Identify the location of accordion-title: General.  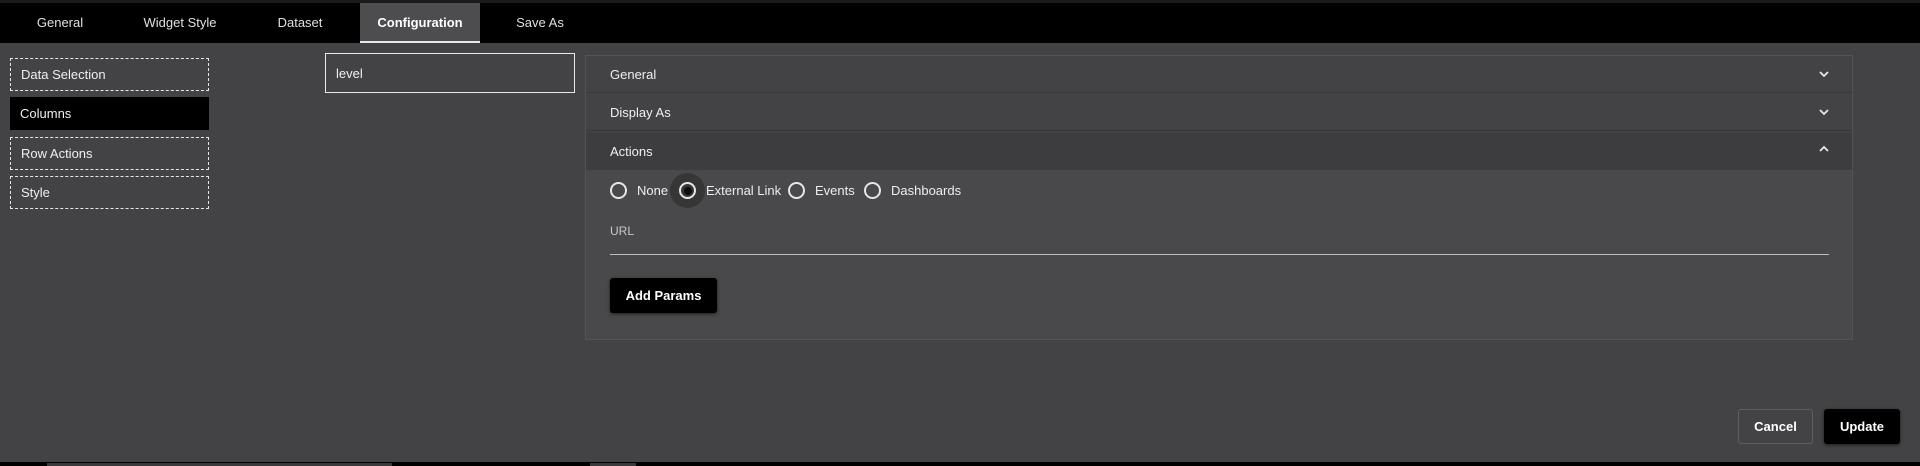
(633, 74).